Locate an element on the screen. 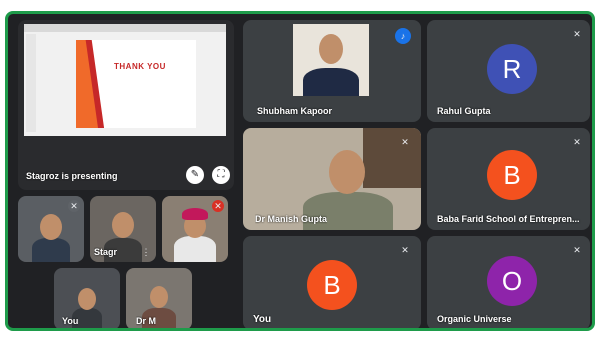 Image resolution: width=602 pixels, height=337 pixels. fullscreen-icon: ⛶ is located at coordinates (221, 174).